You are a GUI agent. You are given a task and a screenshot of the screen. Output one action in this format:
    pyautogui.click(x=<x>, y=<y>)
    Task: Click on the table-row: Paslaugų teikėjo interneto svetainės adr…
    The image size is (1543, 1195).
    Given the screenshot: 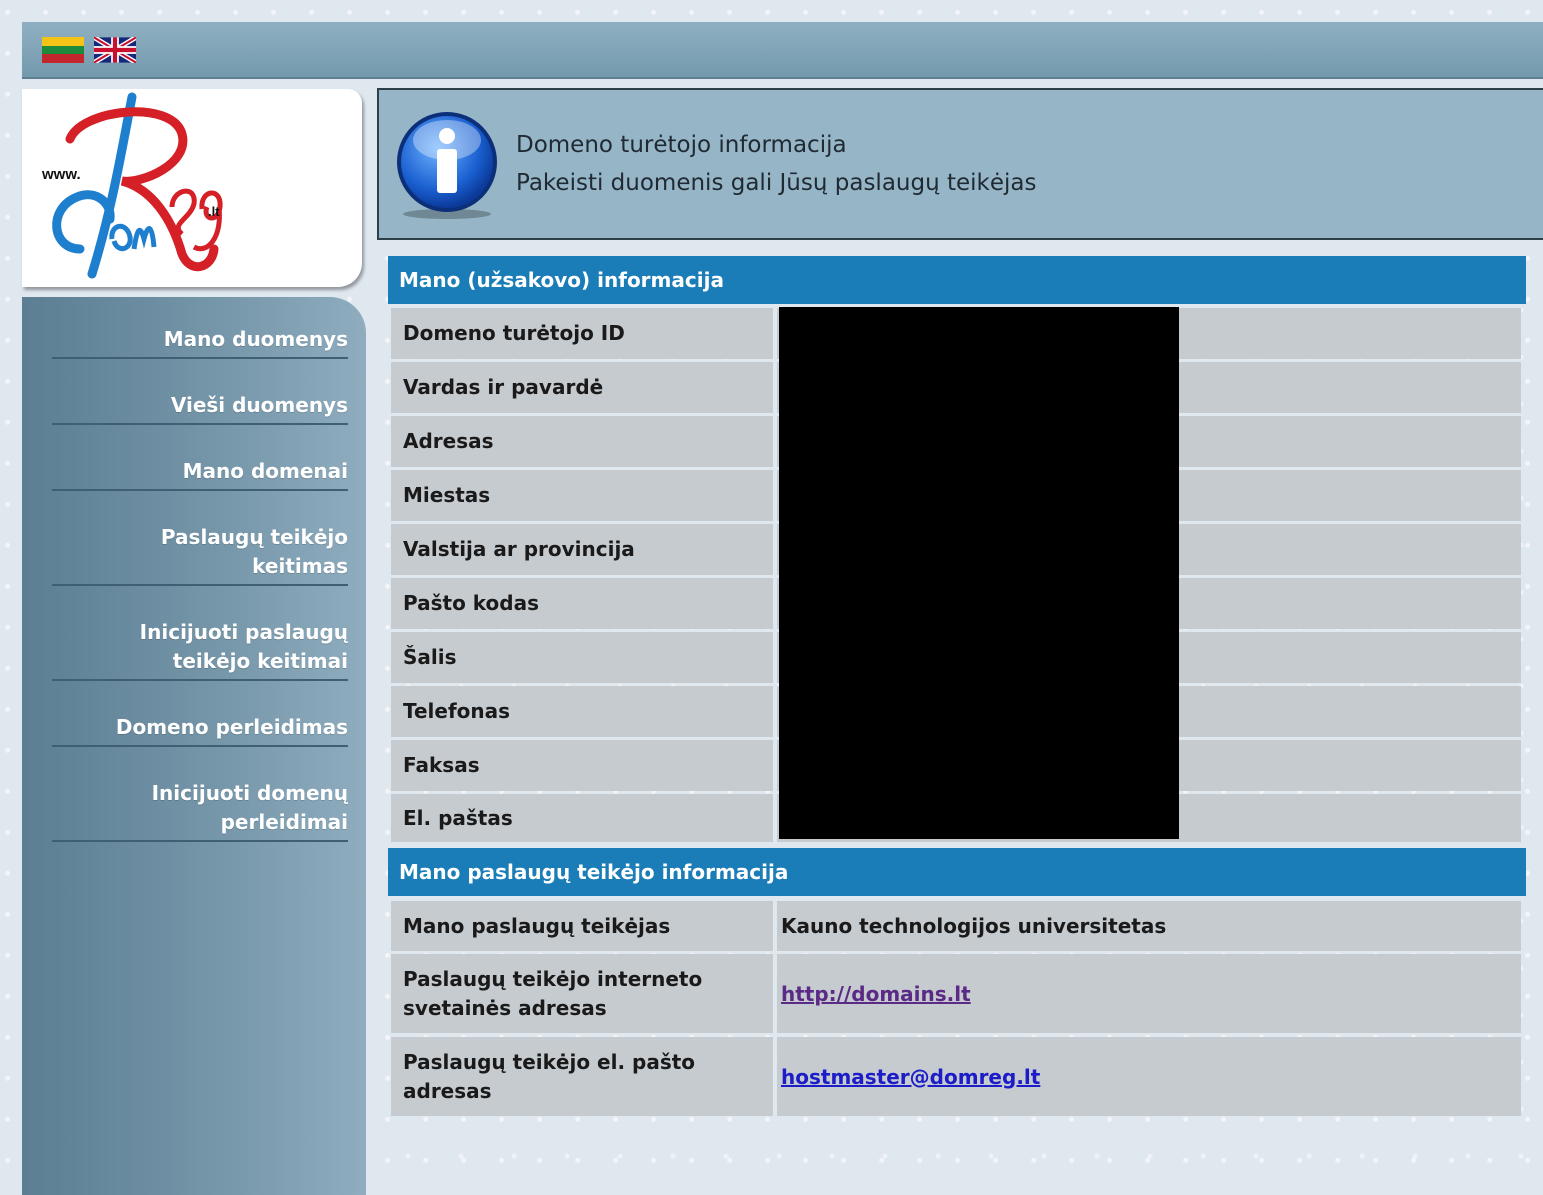 What is the action you would take?
    pyautogui.click(x=956, y=993)
    